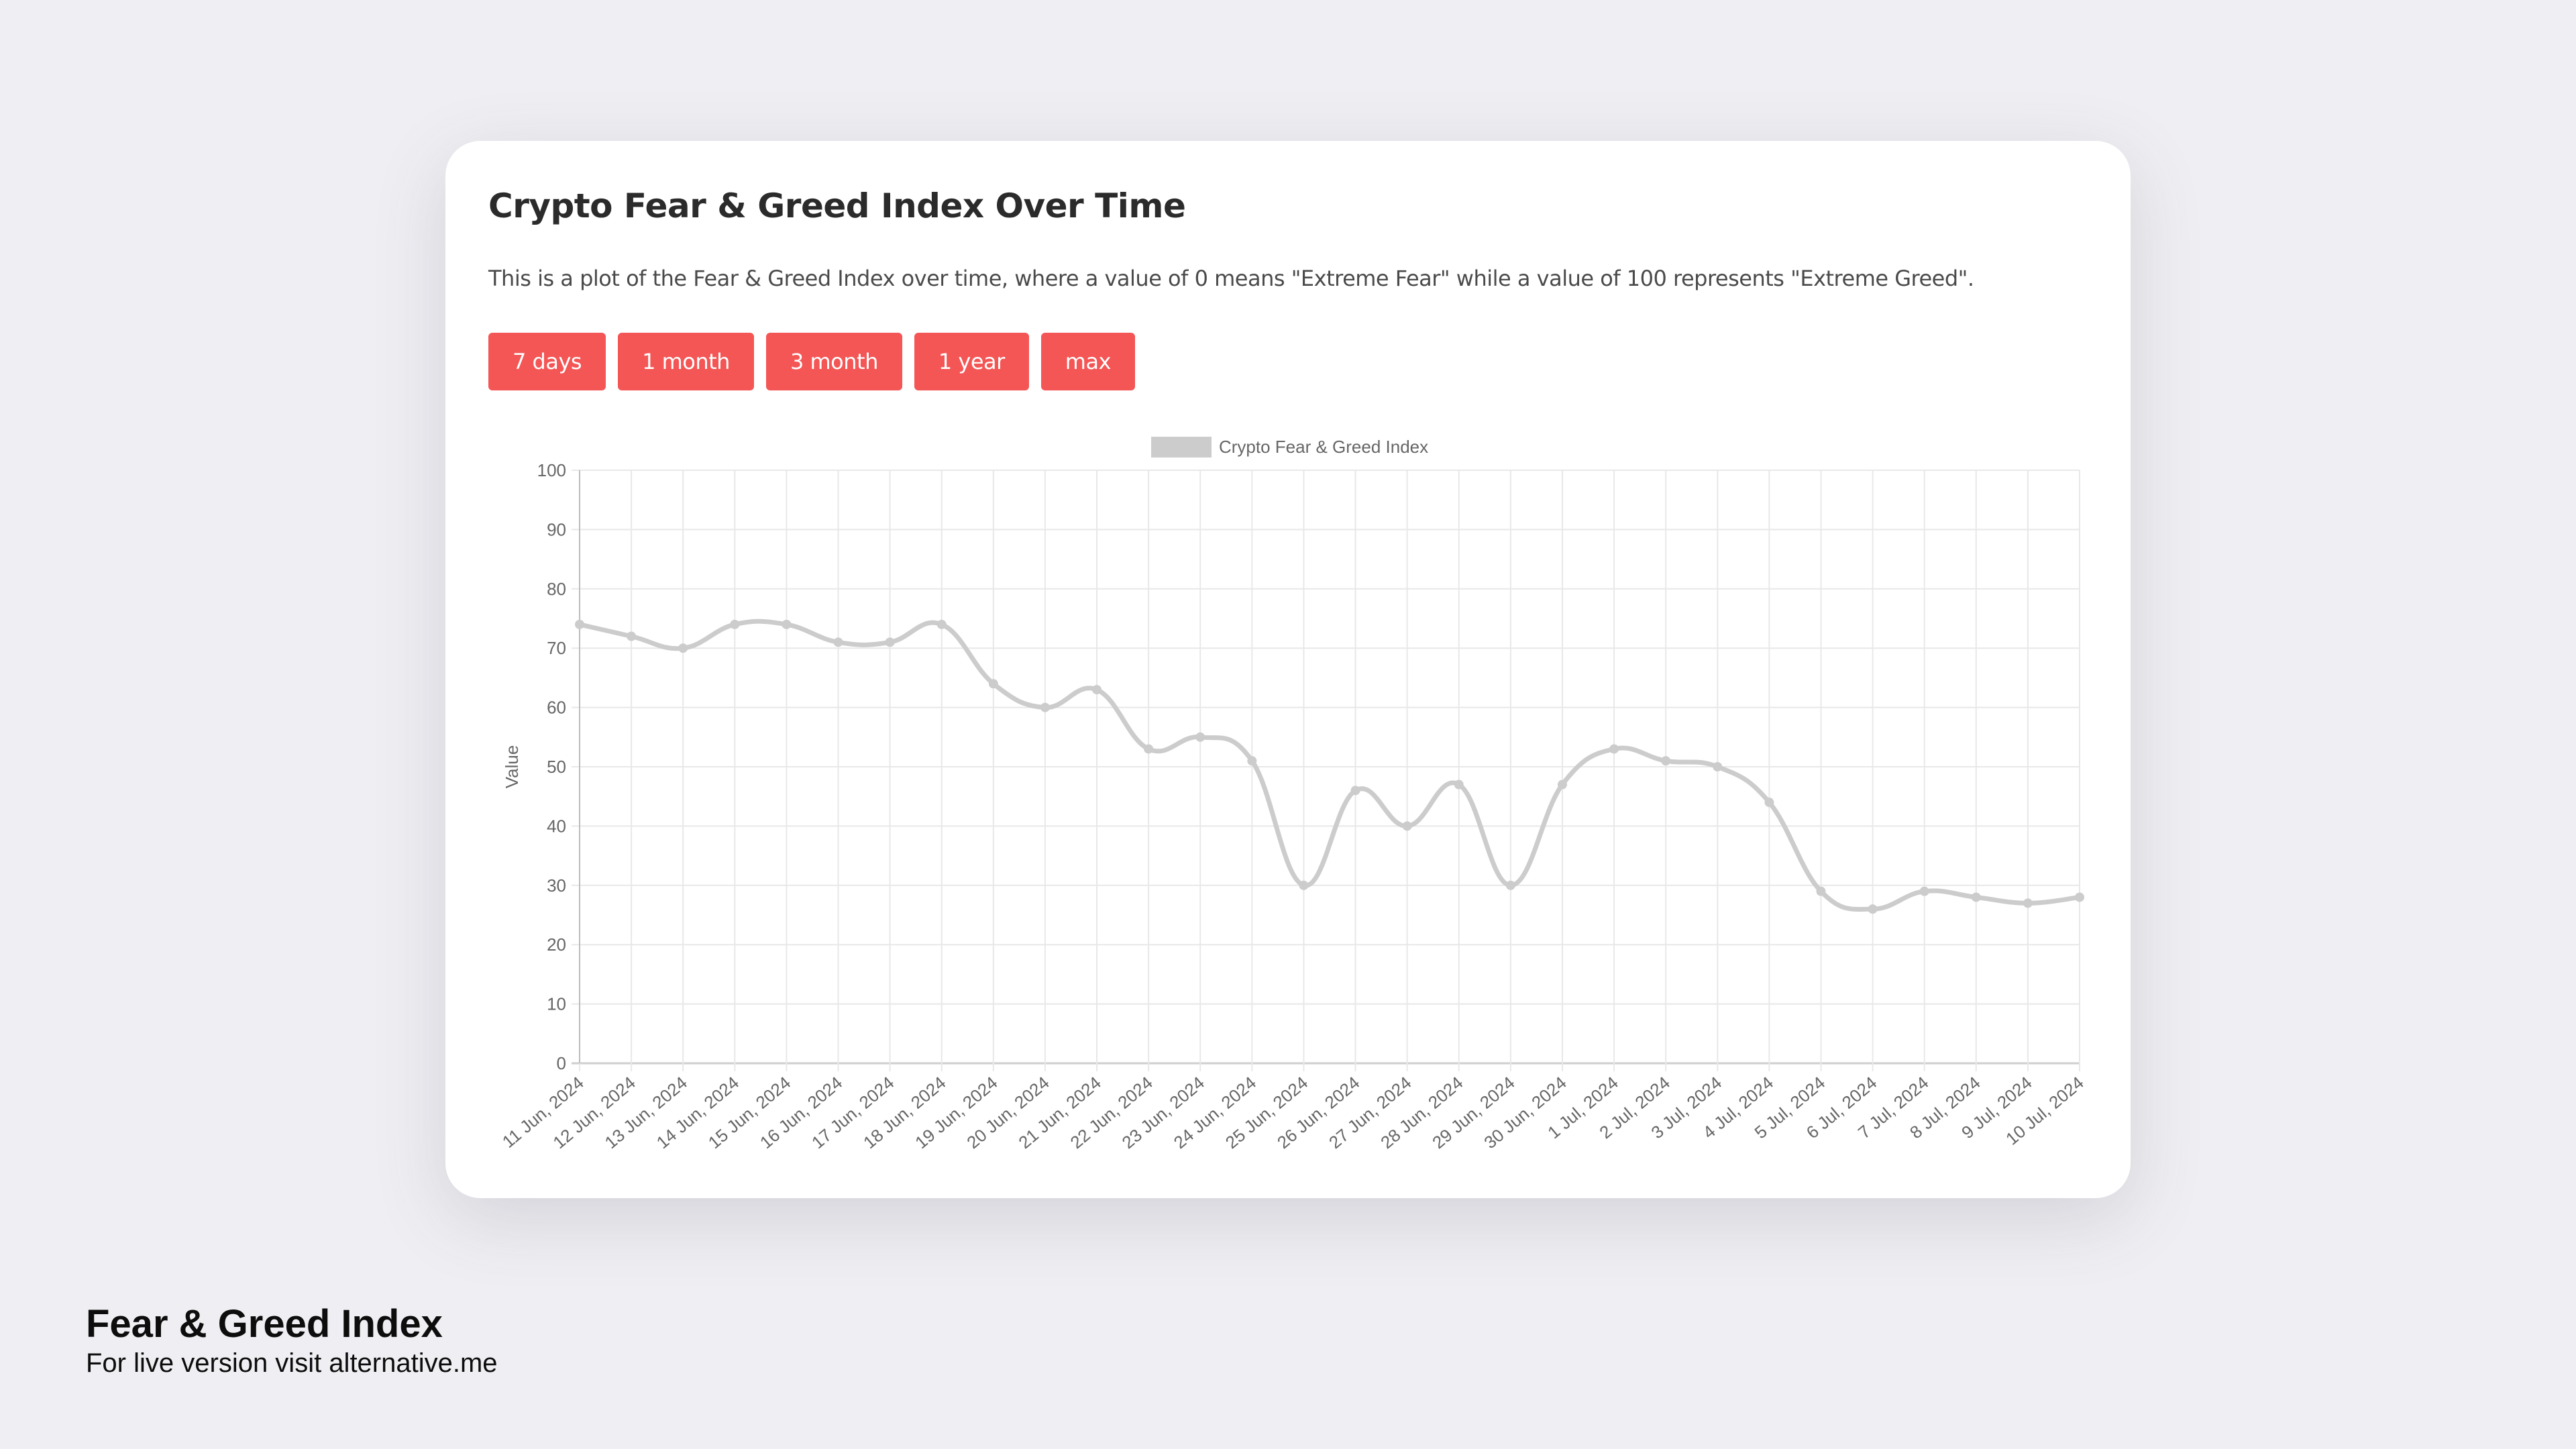  What do you see at coordinates (561, 1063) in the screenshot?
I see `y-tick-label: 0` at bounding box center [561, 1063].